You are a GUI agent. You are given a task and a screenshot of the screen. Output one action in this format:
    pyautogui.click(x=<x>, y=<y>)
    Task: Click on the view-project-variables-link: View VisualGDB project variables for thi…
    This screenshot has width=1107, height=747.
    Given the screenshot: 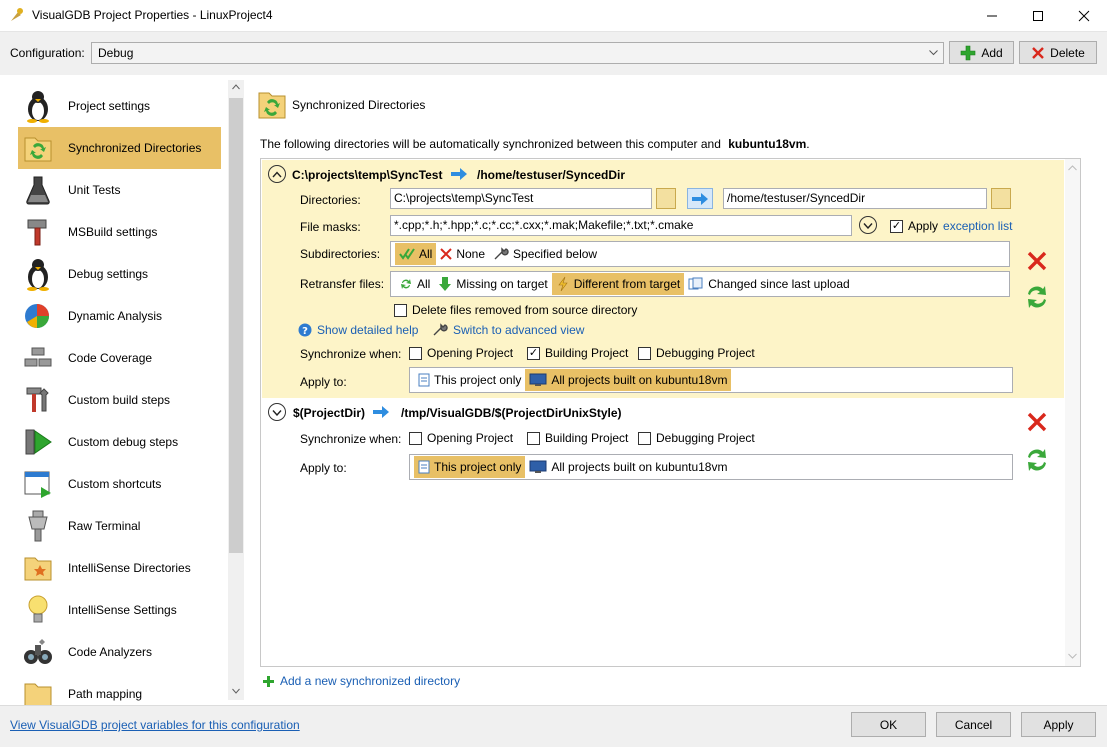 What is the action you would take?
    pyautogui.click(x=155, y=725)
    